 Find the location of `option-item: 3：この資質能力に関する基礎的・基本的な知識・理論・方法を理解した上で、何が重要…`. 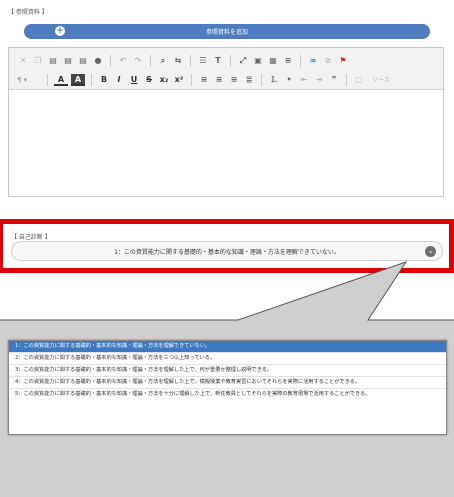

option-item: 3：この資質能力に関する基礎的・基本的な知識・理論・方法を理解した上で、何が重要… is located at coordinates (227, 371).